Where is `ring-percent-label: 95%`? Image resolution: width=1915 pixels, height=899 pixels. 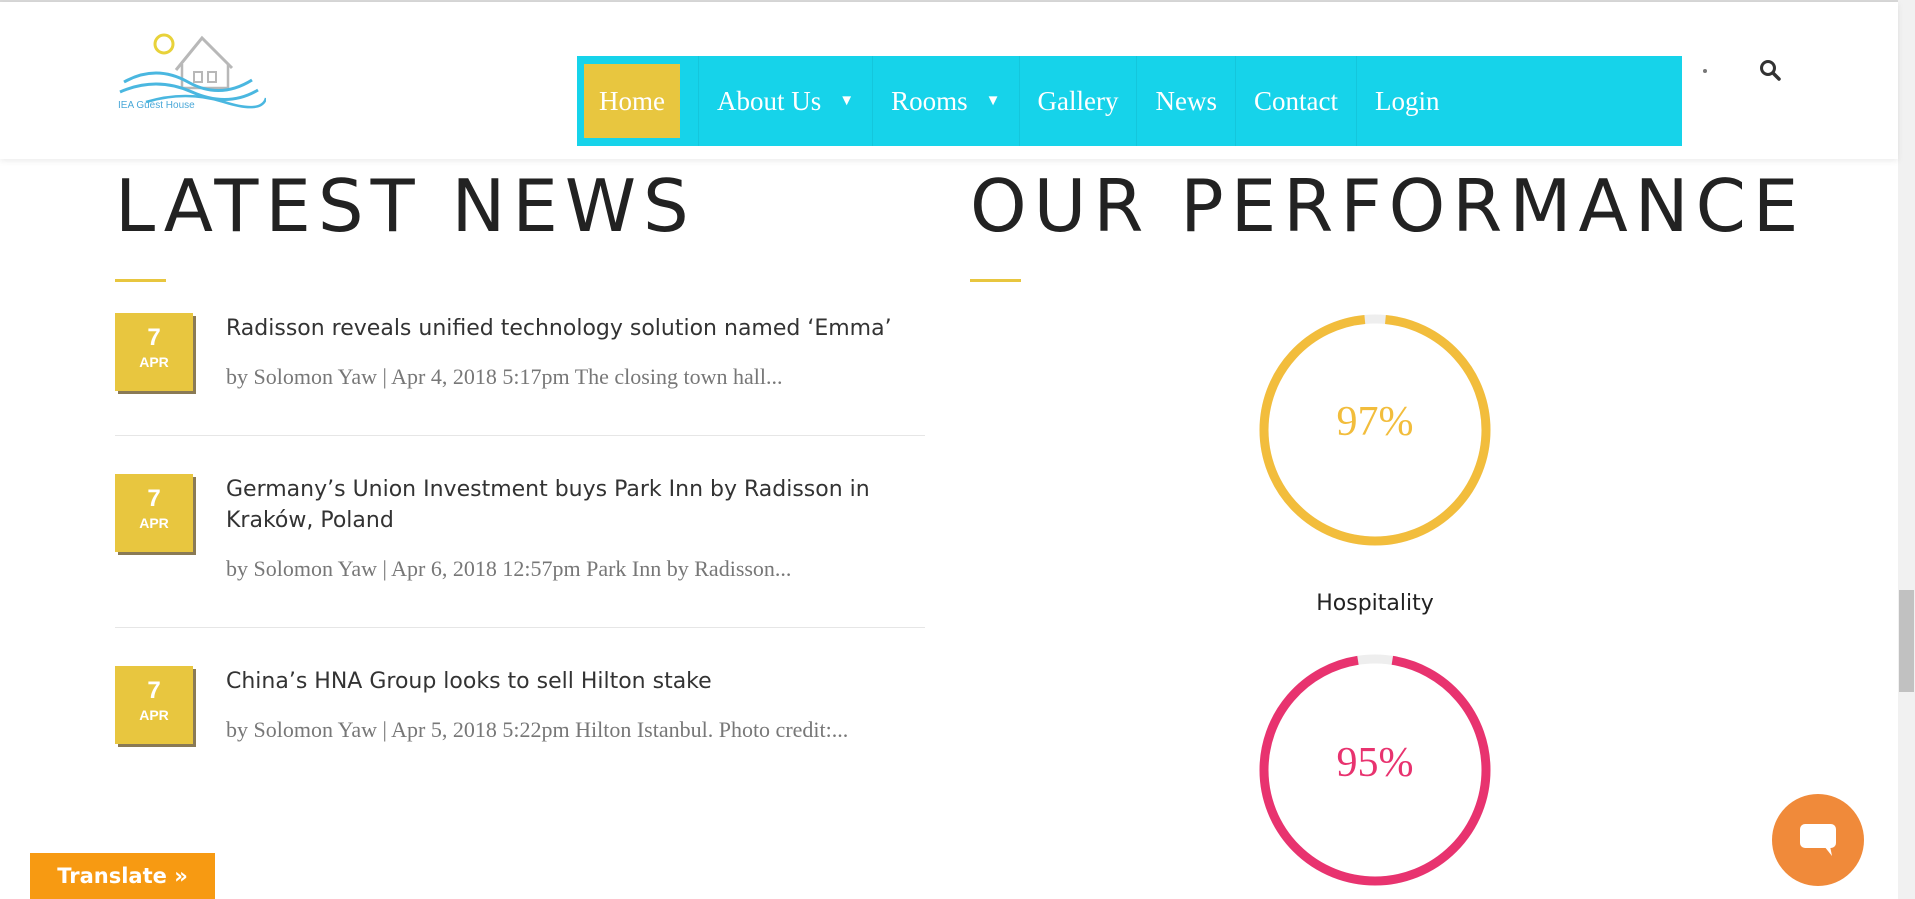
ring-percent-label: 95% is located at coordinates (1375, 763).